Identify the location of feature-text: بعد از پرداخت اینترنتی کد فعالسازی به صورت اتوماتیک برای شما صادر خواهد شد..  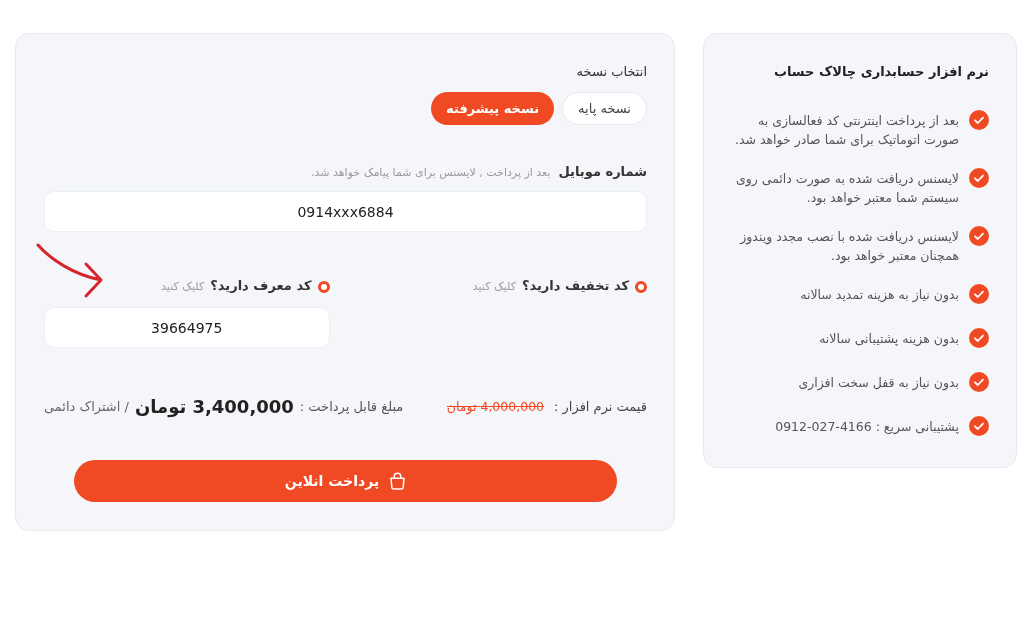
(846, 130).